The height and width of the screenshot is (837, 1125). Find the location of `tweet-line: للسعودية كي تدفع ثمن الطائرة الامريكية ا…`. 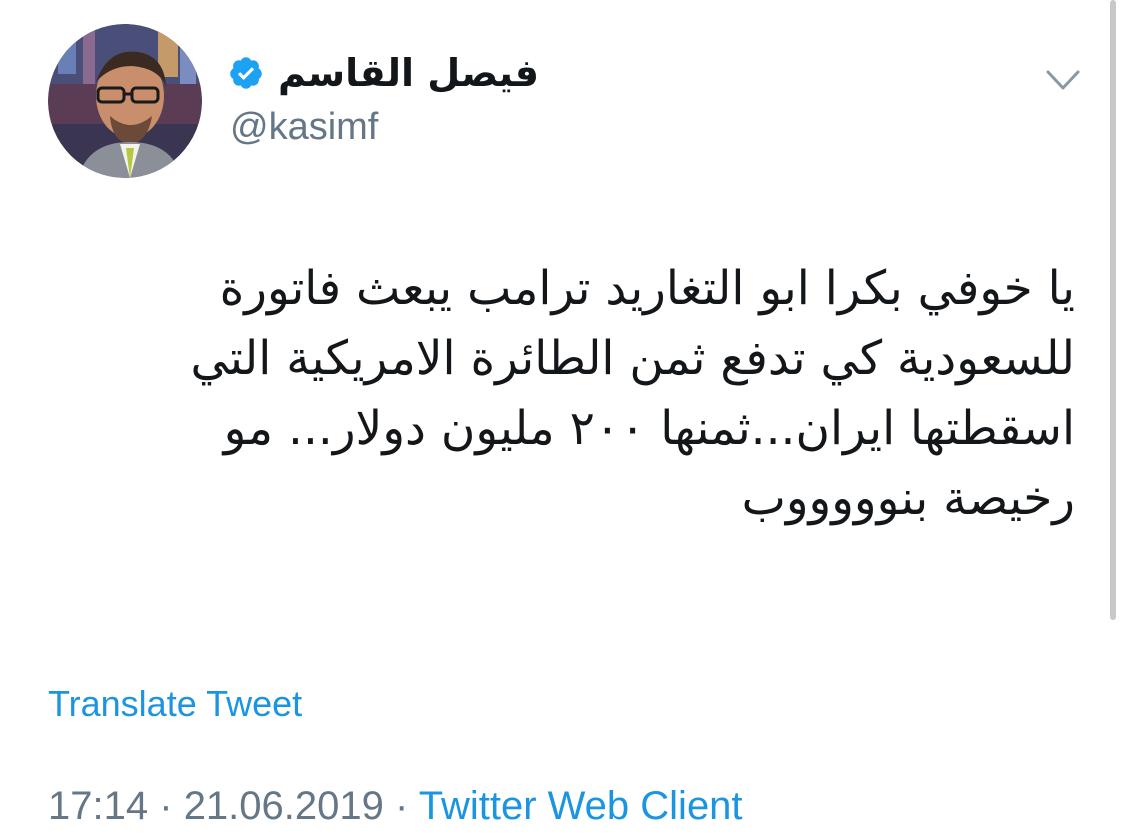

tweet-line: للسعودية كي تدفع ثمن الطائرة الامريكية ا… is located at coordinates (632, 358).